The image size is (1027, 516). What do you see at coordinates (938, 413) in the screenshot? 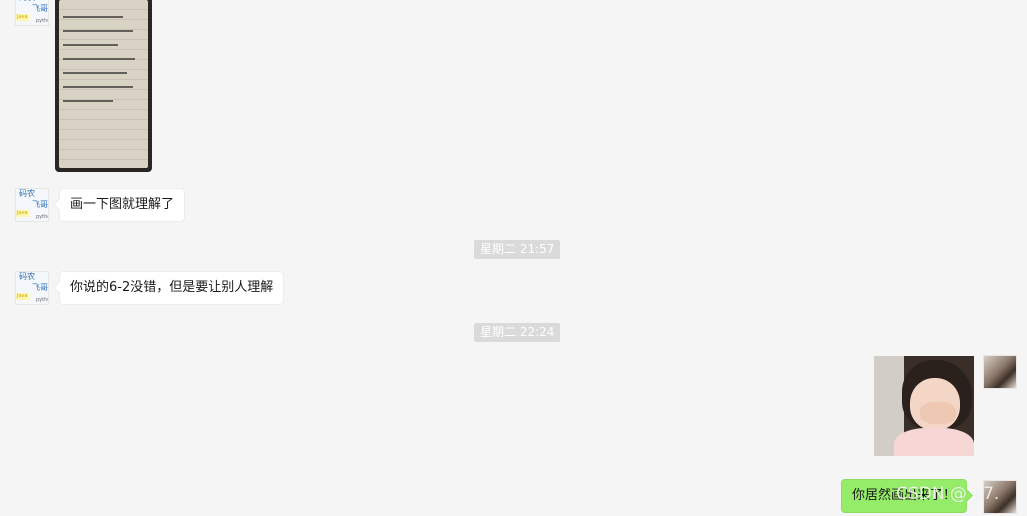
I see `sticker-hands` at bounding box center [938, 413].